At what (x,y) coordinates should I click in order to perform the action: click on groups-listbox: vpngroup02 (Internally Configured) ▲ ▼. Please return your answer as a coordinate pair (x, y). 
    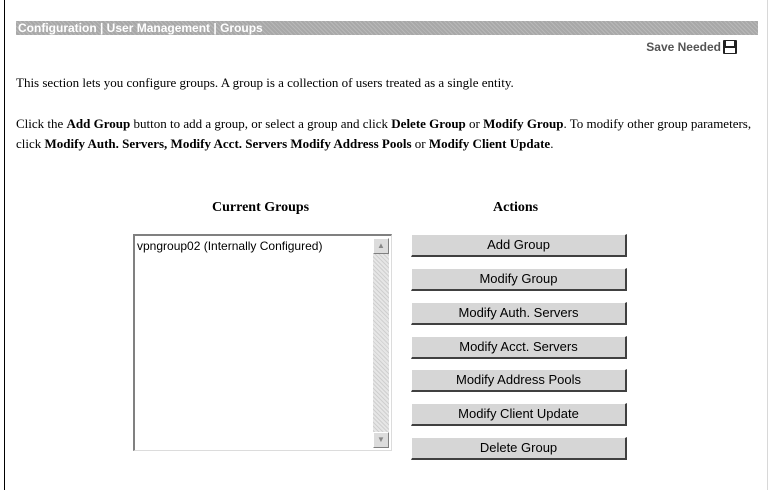
    Looking at the image, I should click on (262, 342).